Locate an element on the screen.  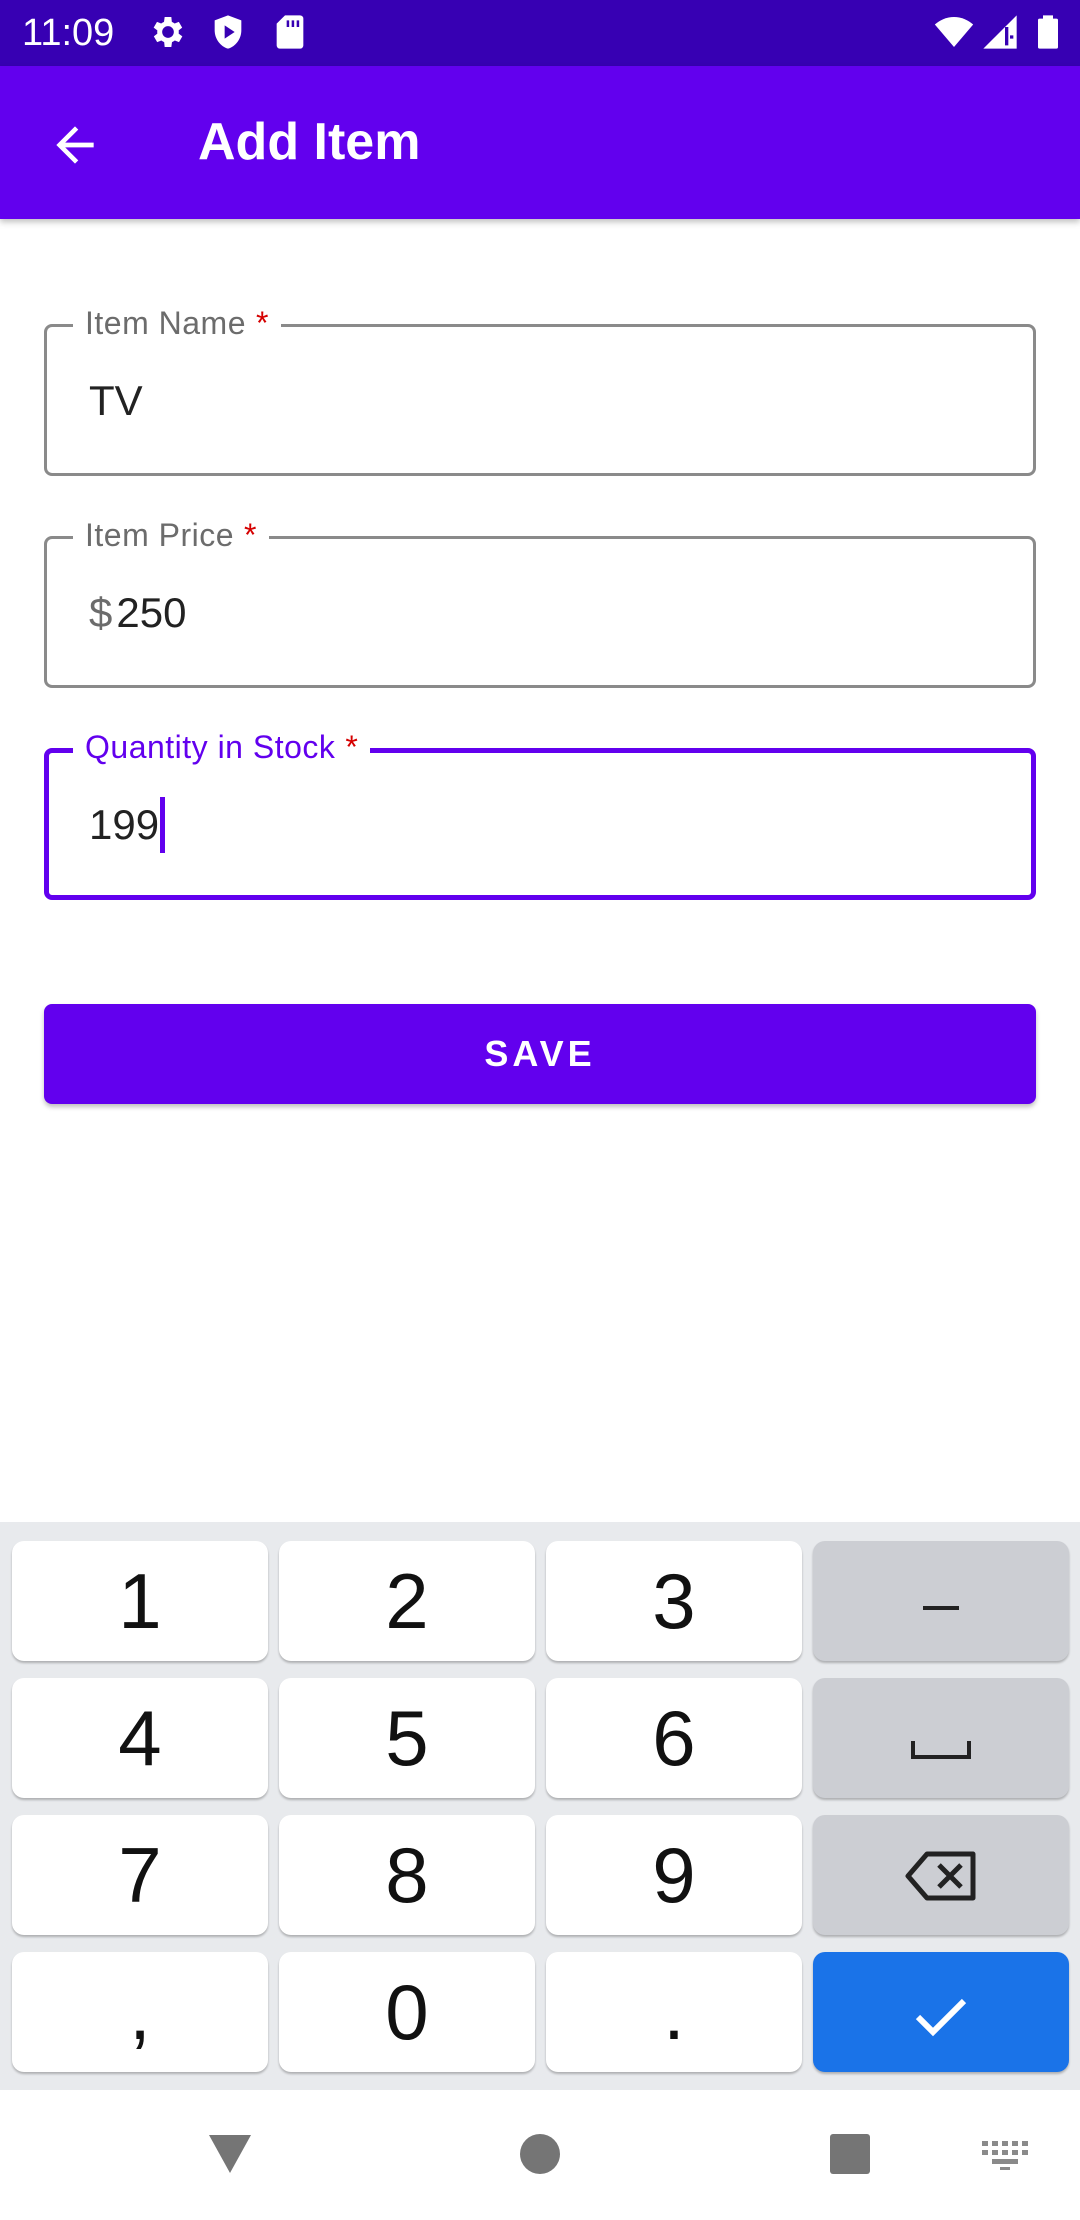
keyboard-switch-button is located at coordinates (1005, 2158).